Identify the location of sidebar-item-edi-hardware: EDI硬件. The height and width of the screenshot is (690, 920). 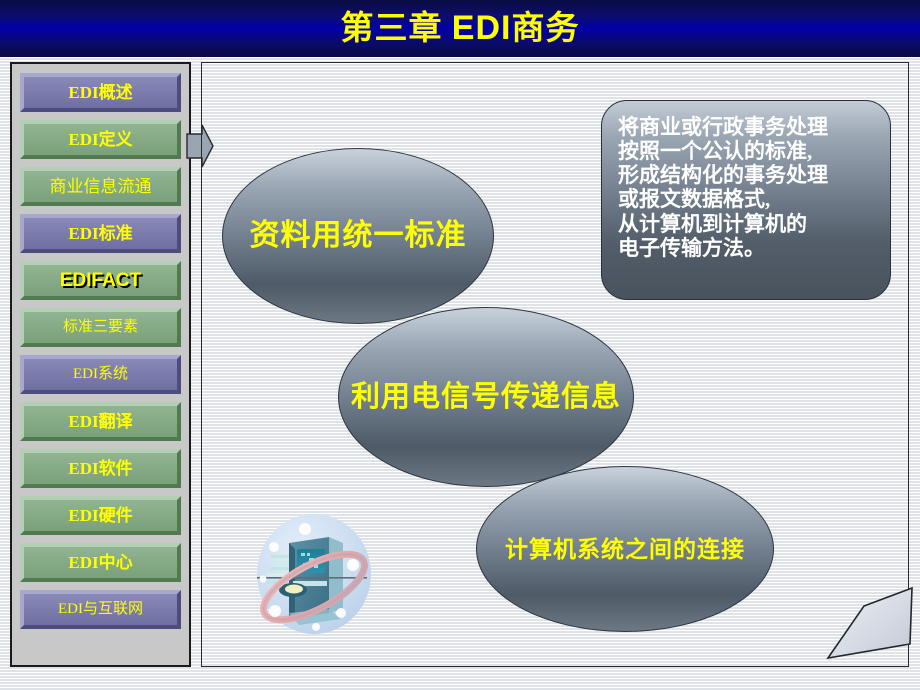
(100, 515).